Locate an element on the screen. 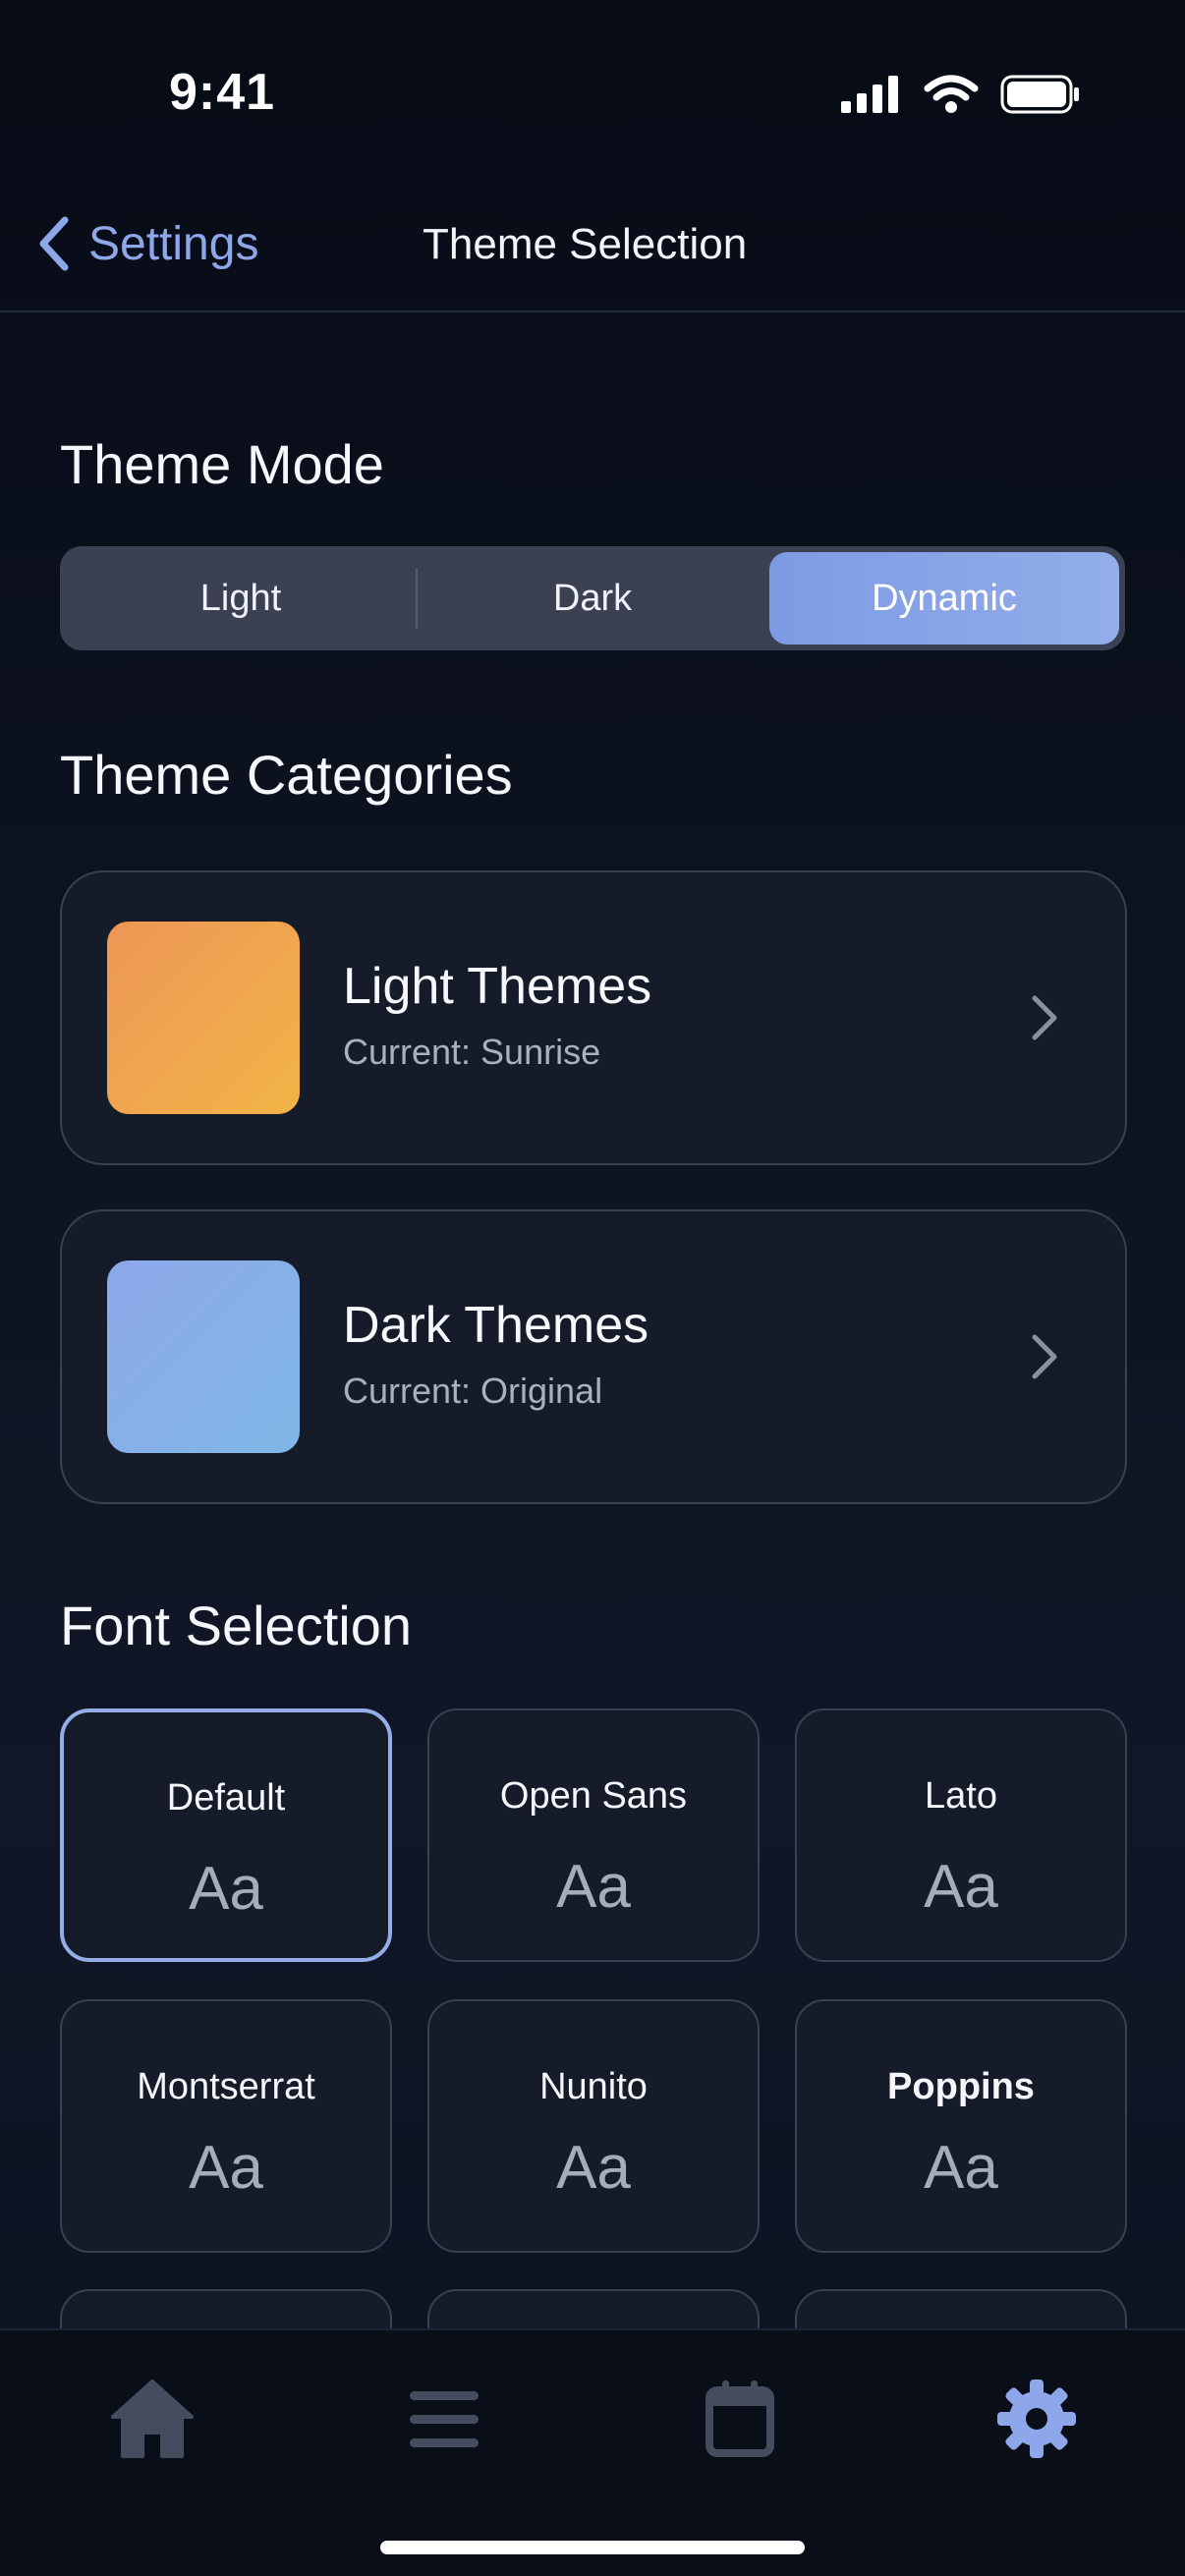 This screenshot has height=2576, width=1185. light-themes-card: Light Themes Current: Sunrise is located at coordinates (594, 1017).